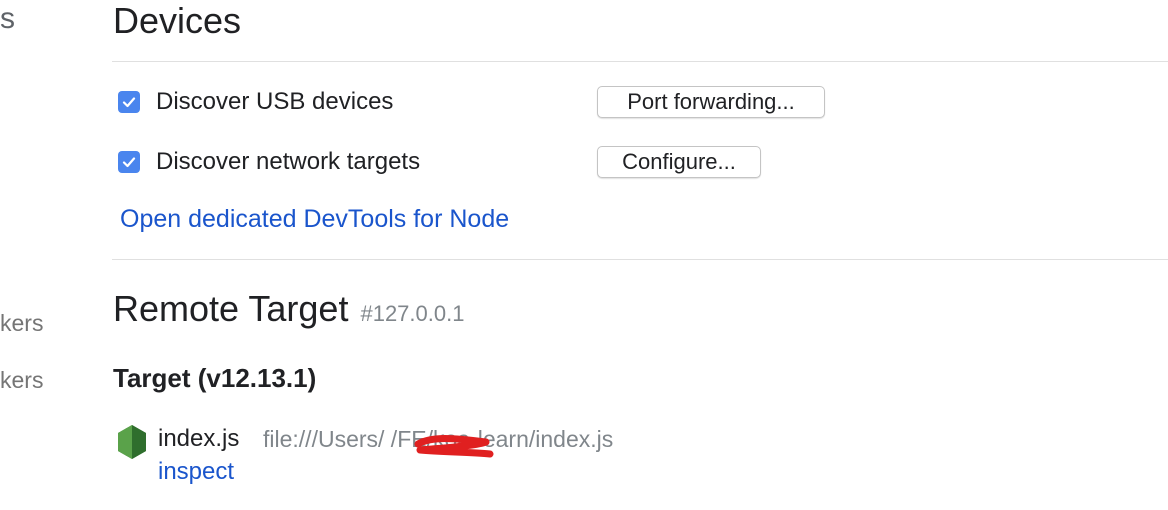 This screenshot has height=510, width=1168. Describe the element at coordinates (199, 438) in the screenshot. I see `target-name: index.js` at that location.